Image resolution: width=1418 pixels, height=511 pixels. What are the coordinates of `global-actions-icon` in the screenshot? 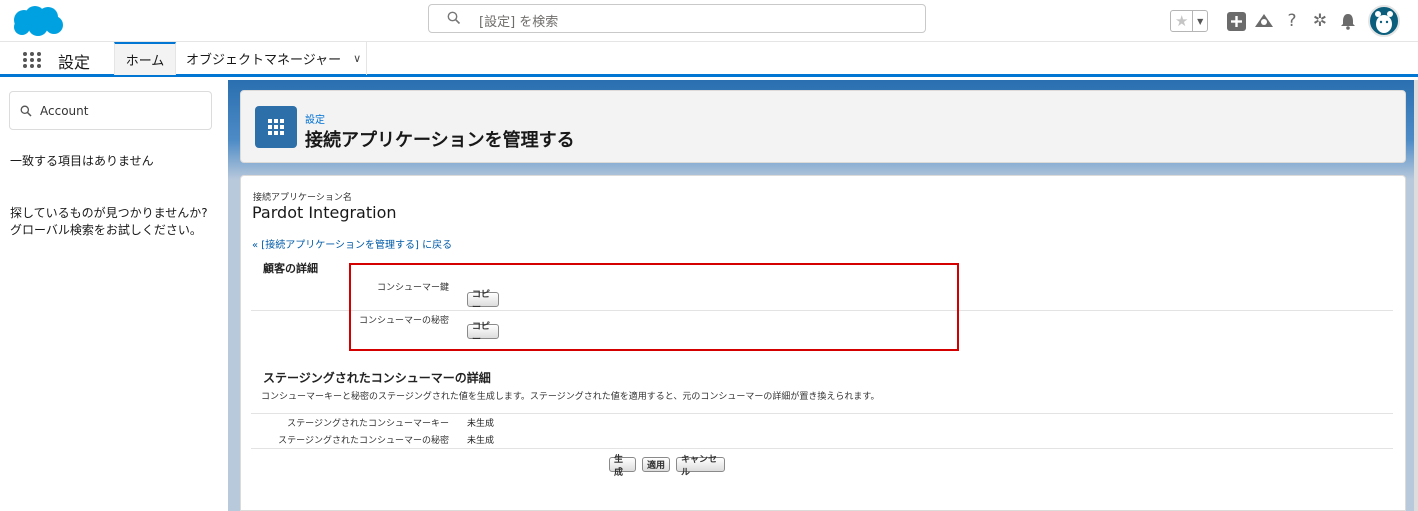 It's located at (1236, 21).